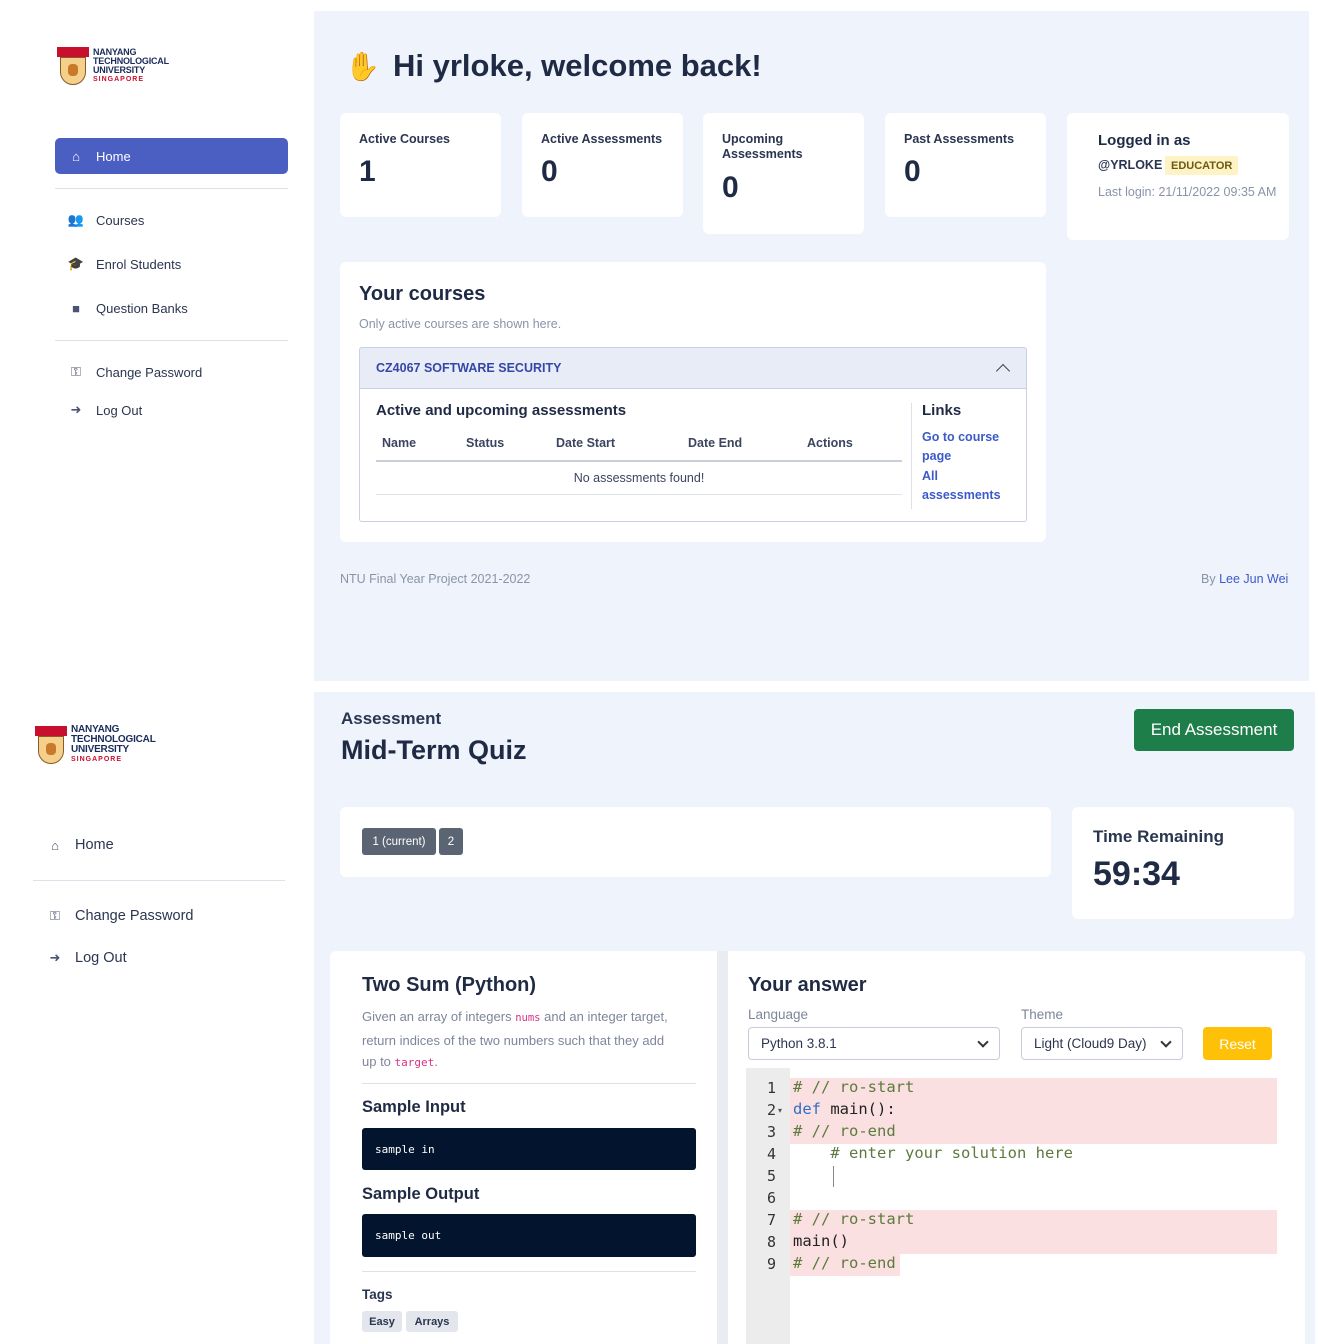 This screenshot has width=1318, height=1344. I want to click on stat-label: Upcoming Assessments, so click(762, 146).